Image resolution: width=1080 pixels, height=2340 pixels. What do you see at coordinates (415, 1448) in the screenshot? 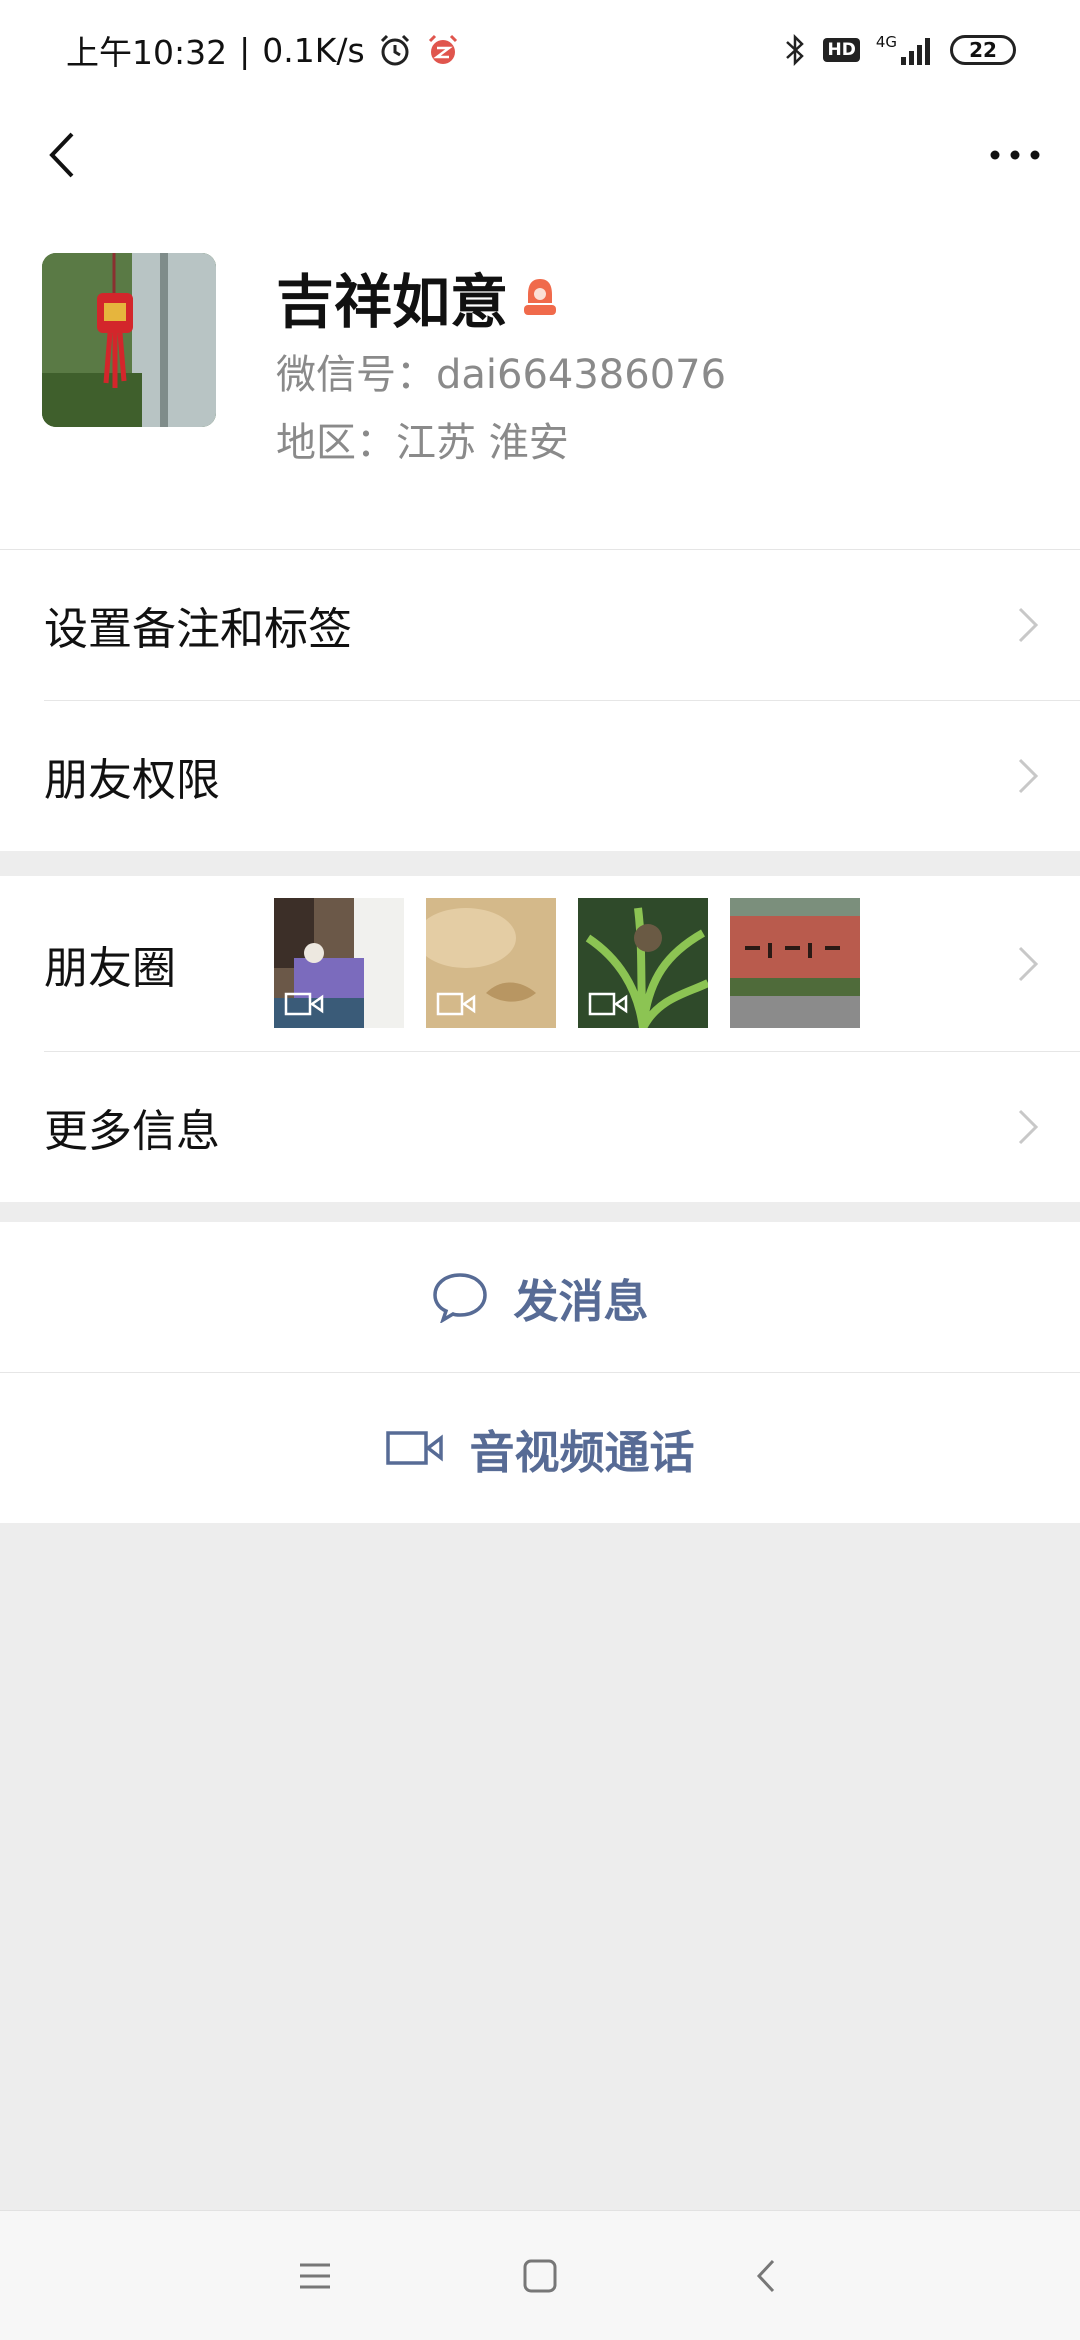
I see `video-camera-icon` at bounding box center [415, 1448].